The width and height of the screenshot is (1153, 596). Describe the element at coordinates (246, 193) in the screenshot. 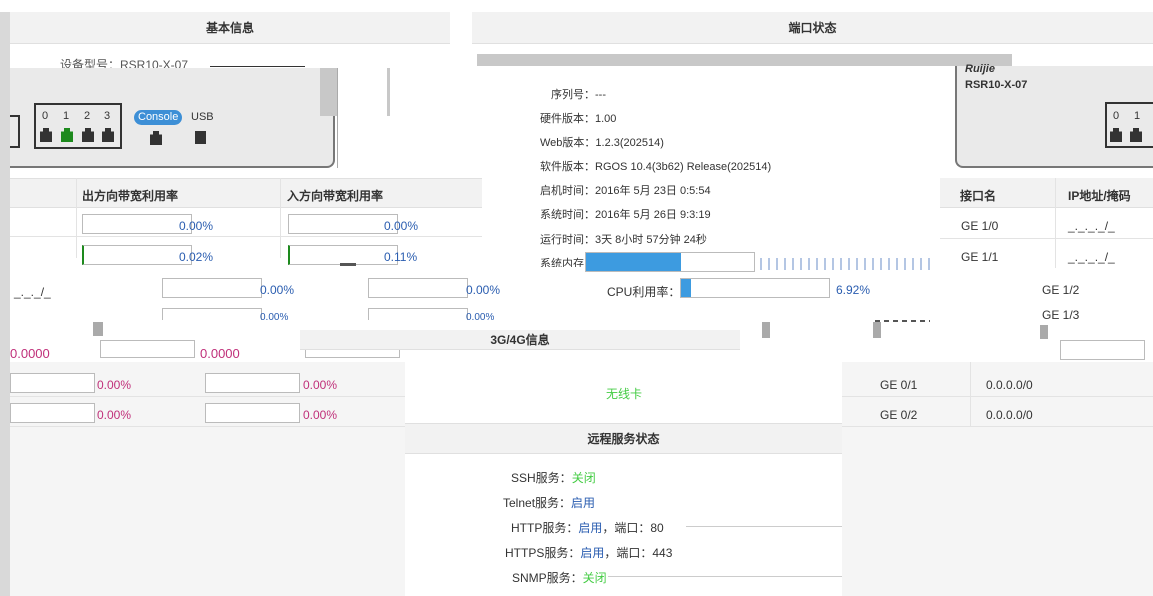

I see `bandwidth-header-row` at that location.